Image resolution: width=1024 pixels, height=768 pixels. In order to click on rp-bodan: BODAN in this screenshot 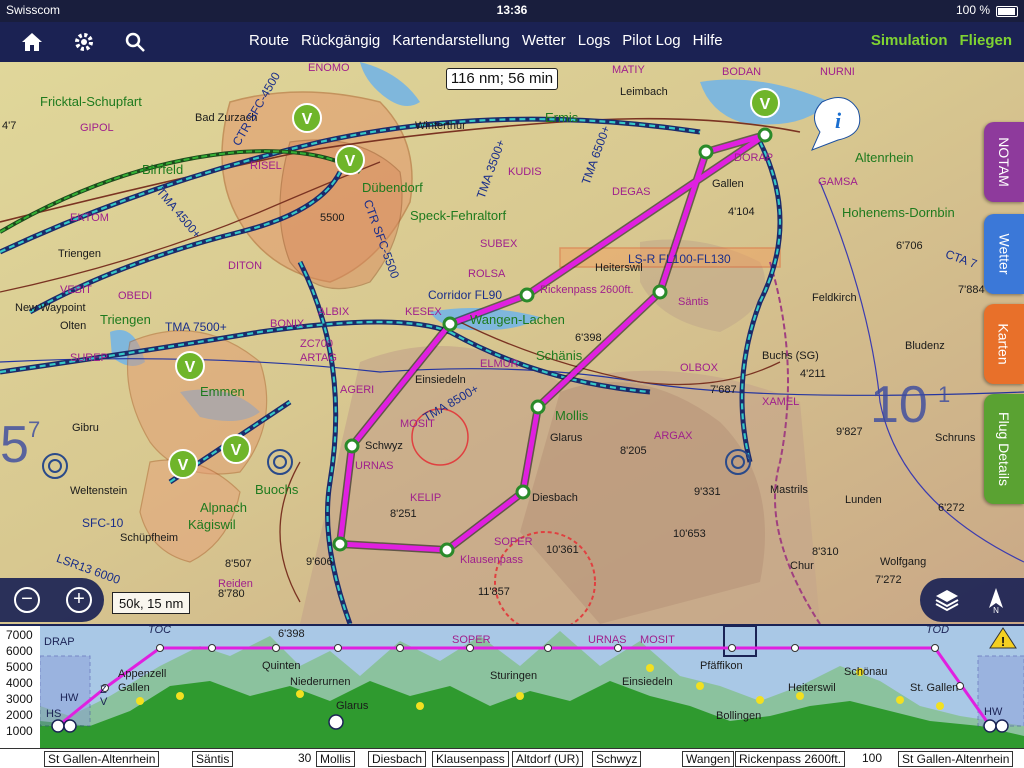, I will do `click(742, 72)`.